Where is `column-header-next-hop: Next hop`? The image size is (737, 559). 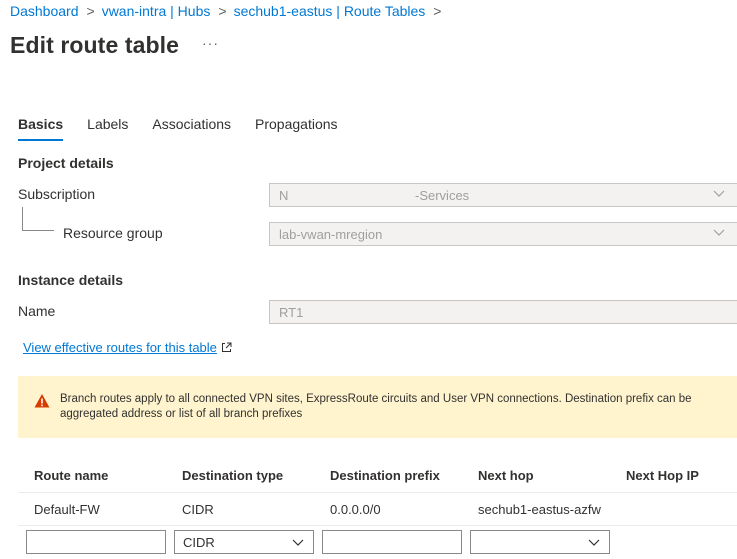 column-header-next-hop: Next hop is located at coordinates (506, 475).